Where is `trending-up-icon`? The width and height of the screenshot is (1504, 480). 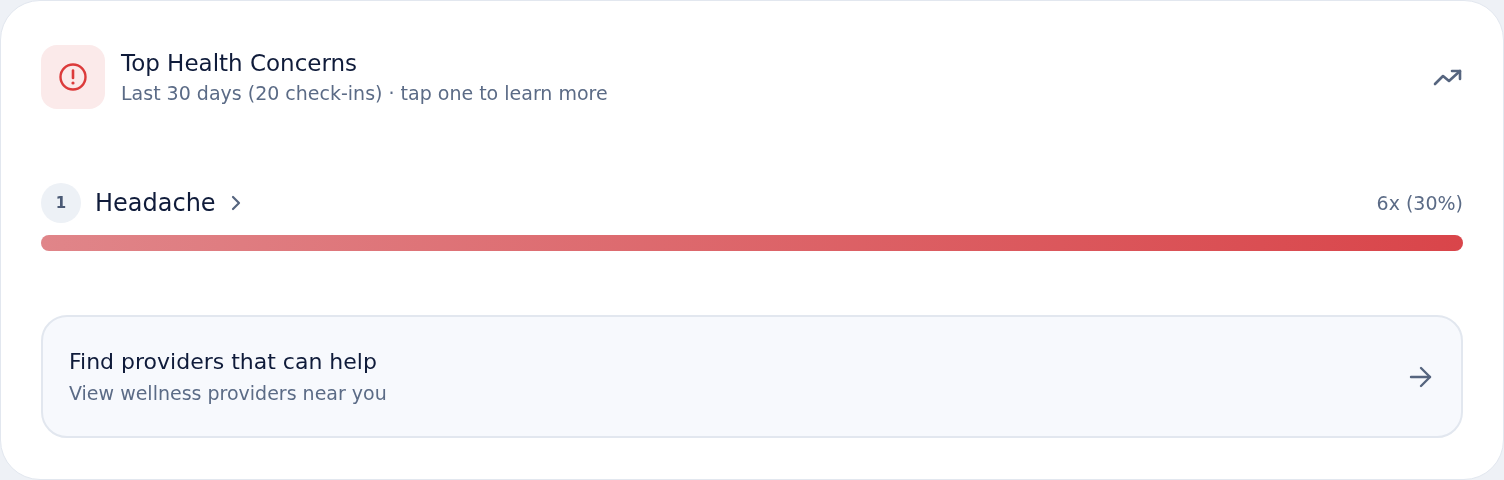 trending-up-icon is located at coordinates (1448, 77).